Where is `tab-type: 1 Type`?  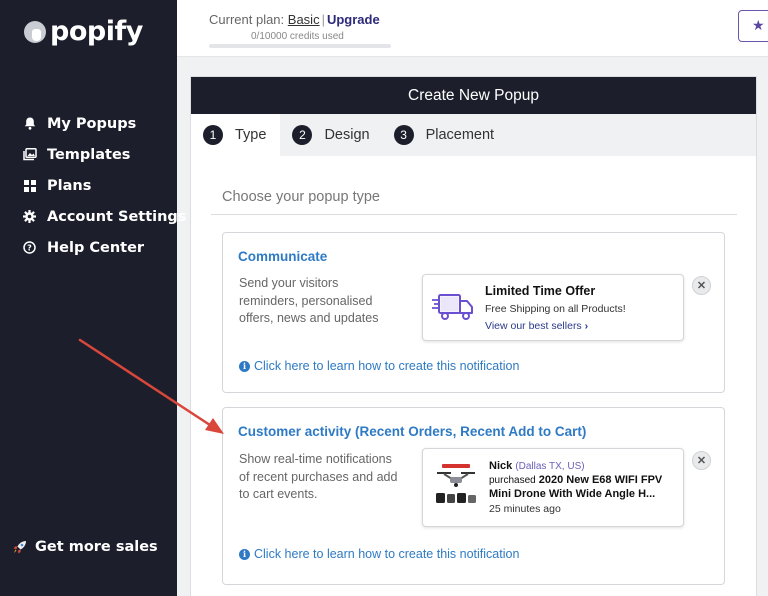 tab-type: 1 Type is located at coordinates (236, 135).